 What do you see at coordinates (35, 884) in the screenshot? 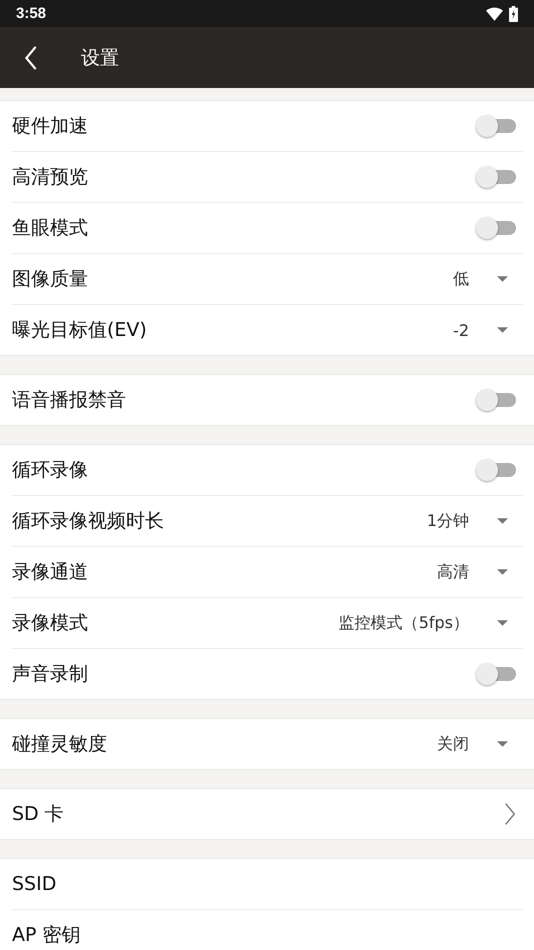
I see `setting-label: SSID` at bounding box center [35, 884].